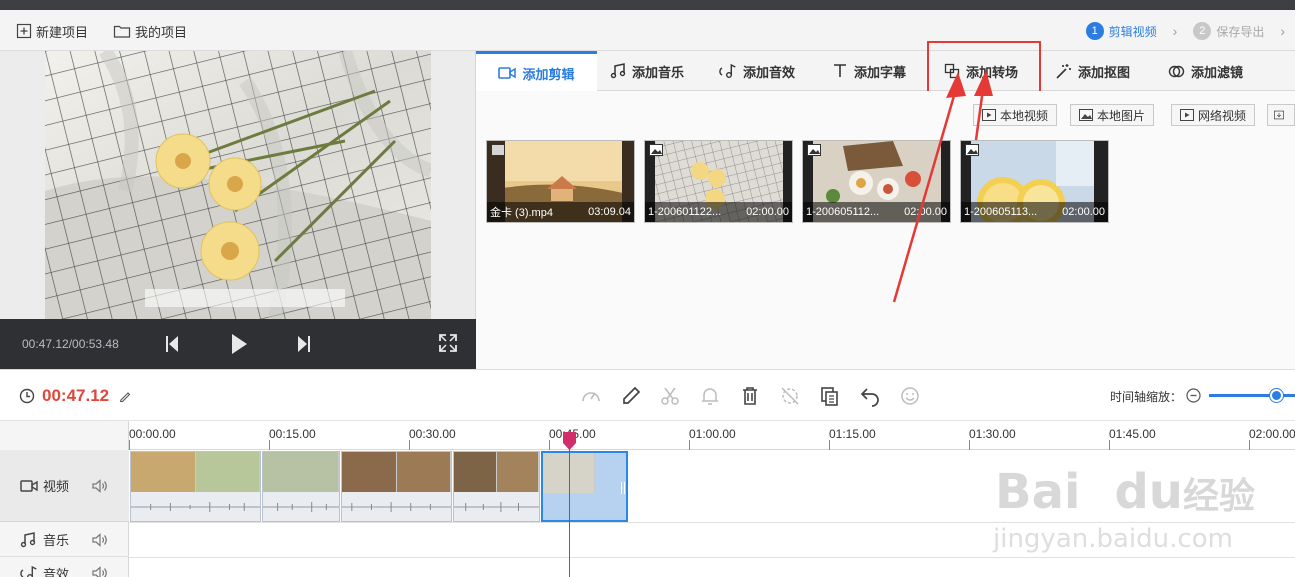 This screenshot has width=1295, height=577. I want to click on media-caption: 金卡 (3).mp4 03:09.04, so click(560, 212).